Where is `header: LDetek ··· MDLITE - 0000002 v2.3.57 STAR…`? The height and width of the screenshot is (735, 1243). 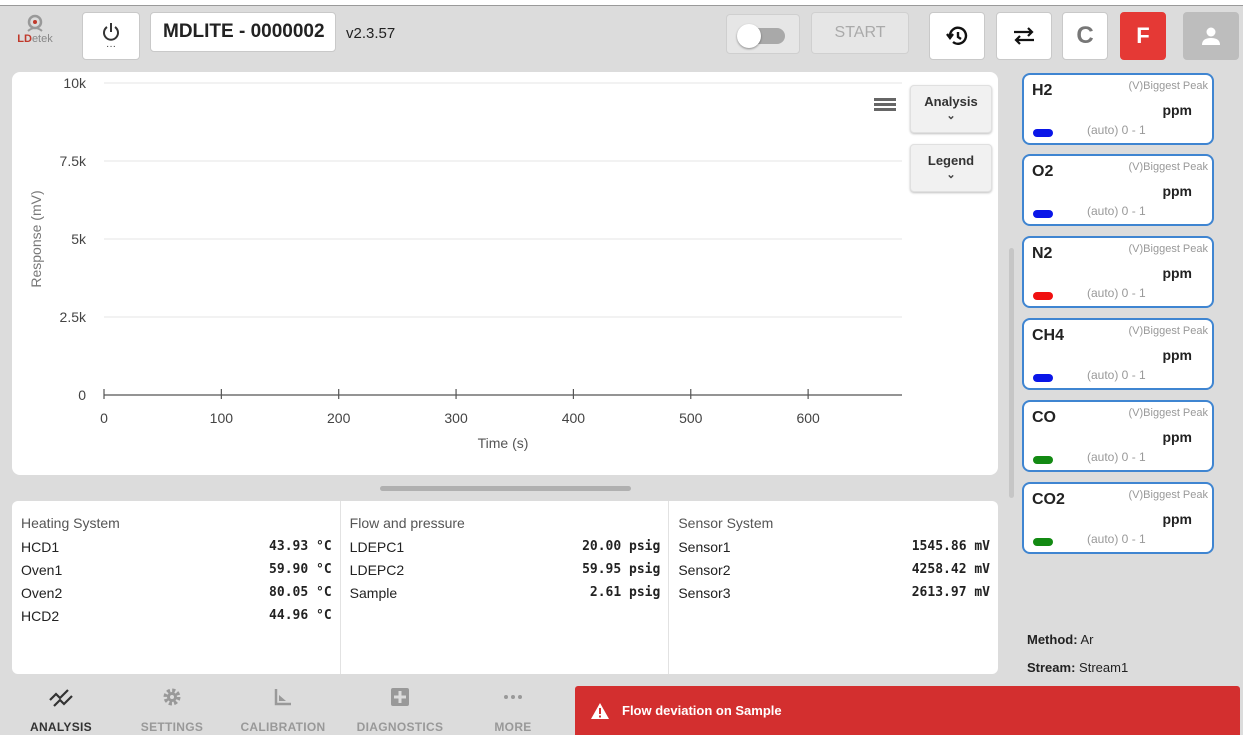
header: LDetek ··· MDLITE - 0000002 v2.3.57 STAR… is located at coordinates (621, 37).